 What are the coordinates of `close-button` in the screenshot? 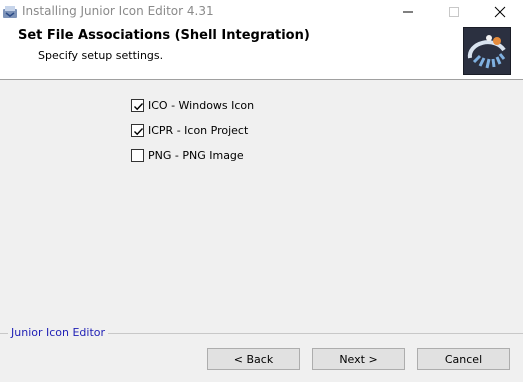 It's located at (500, 12).